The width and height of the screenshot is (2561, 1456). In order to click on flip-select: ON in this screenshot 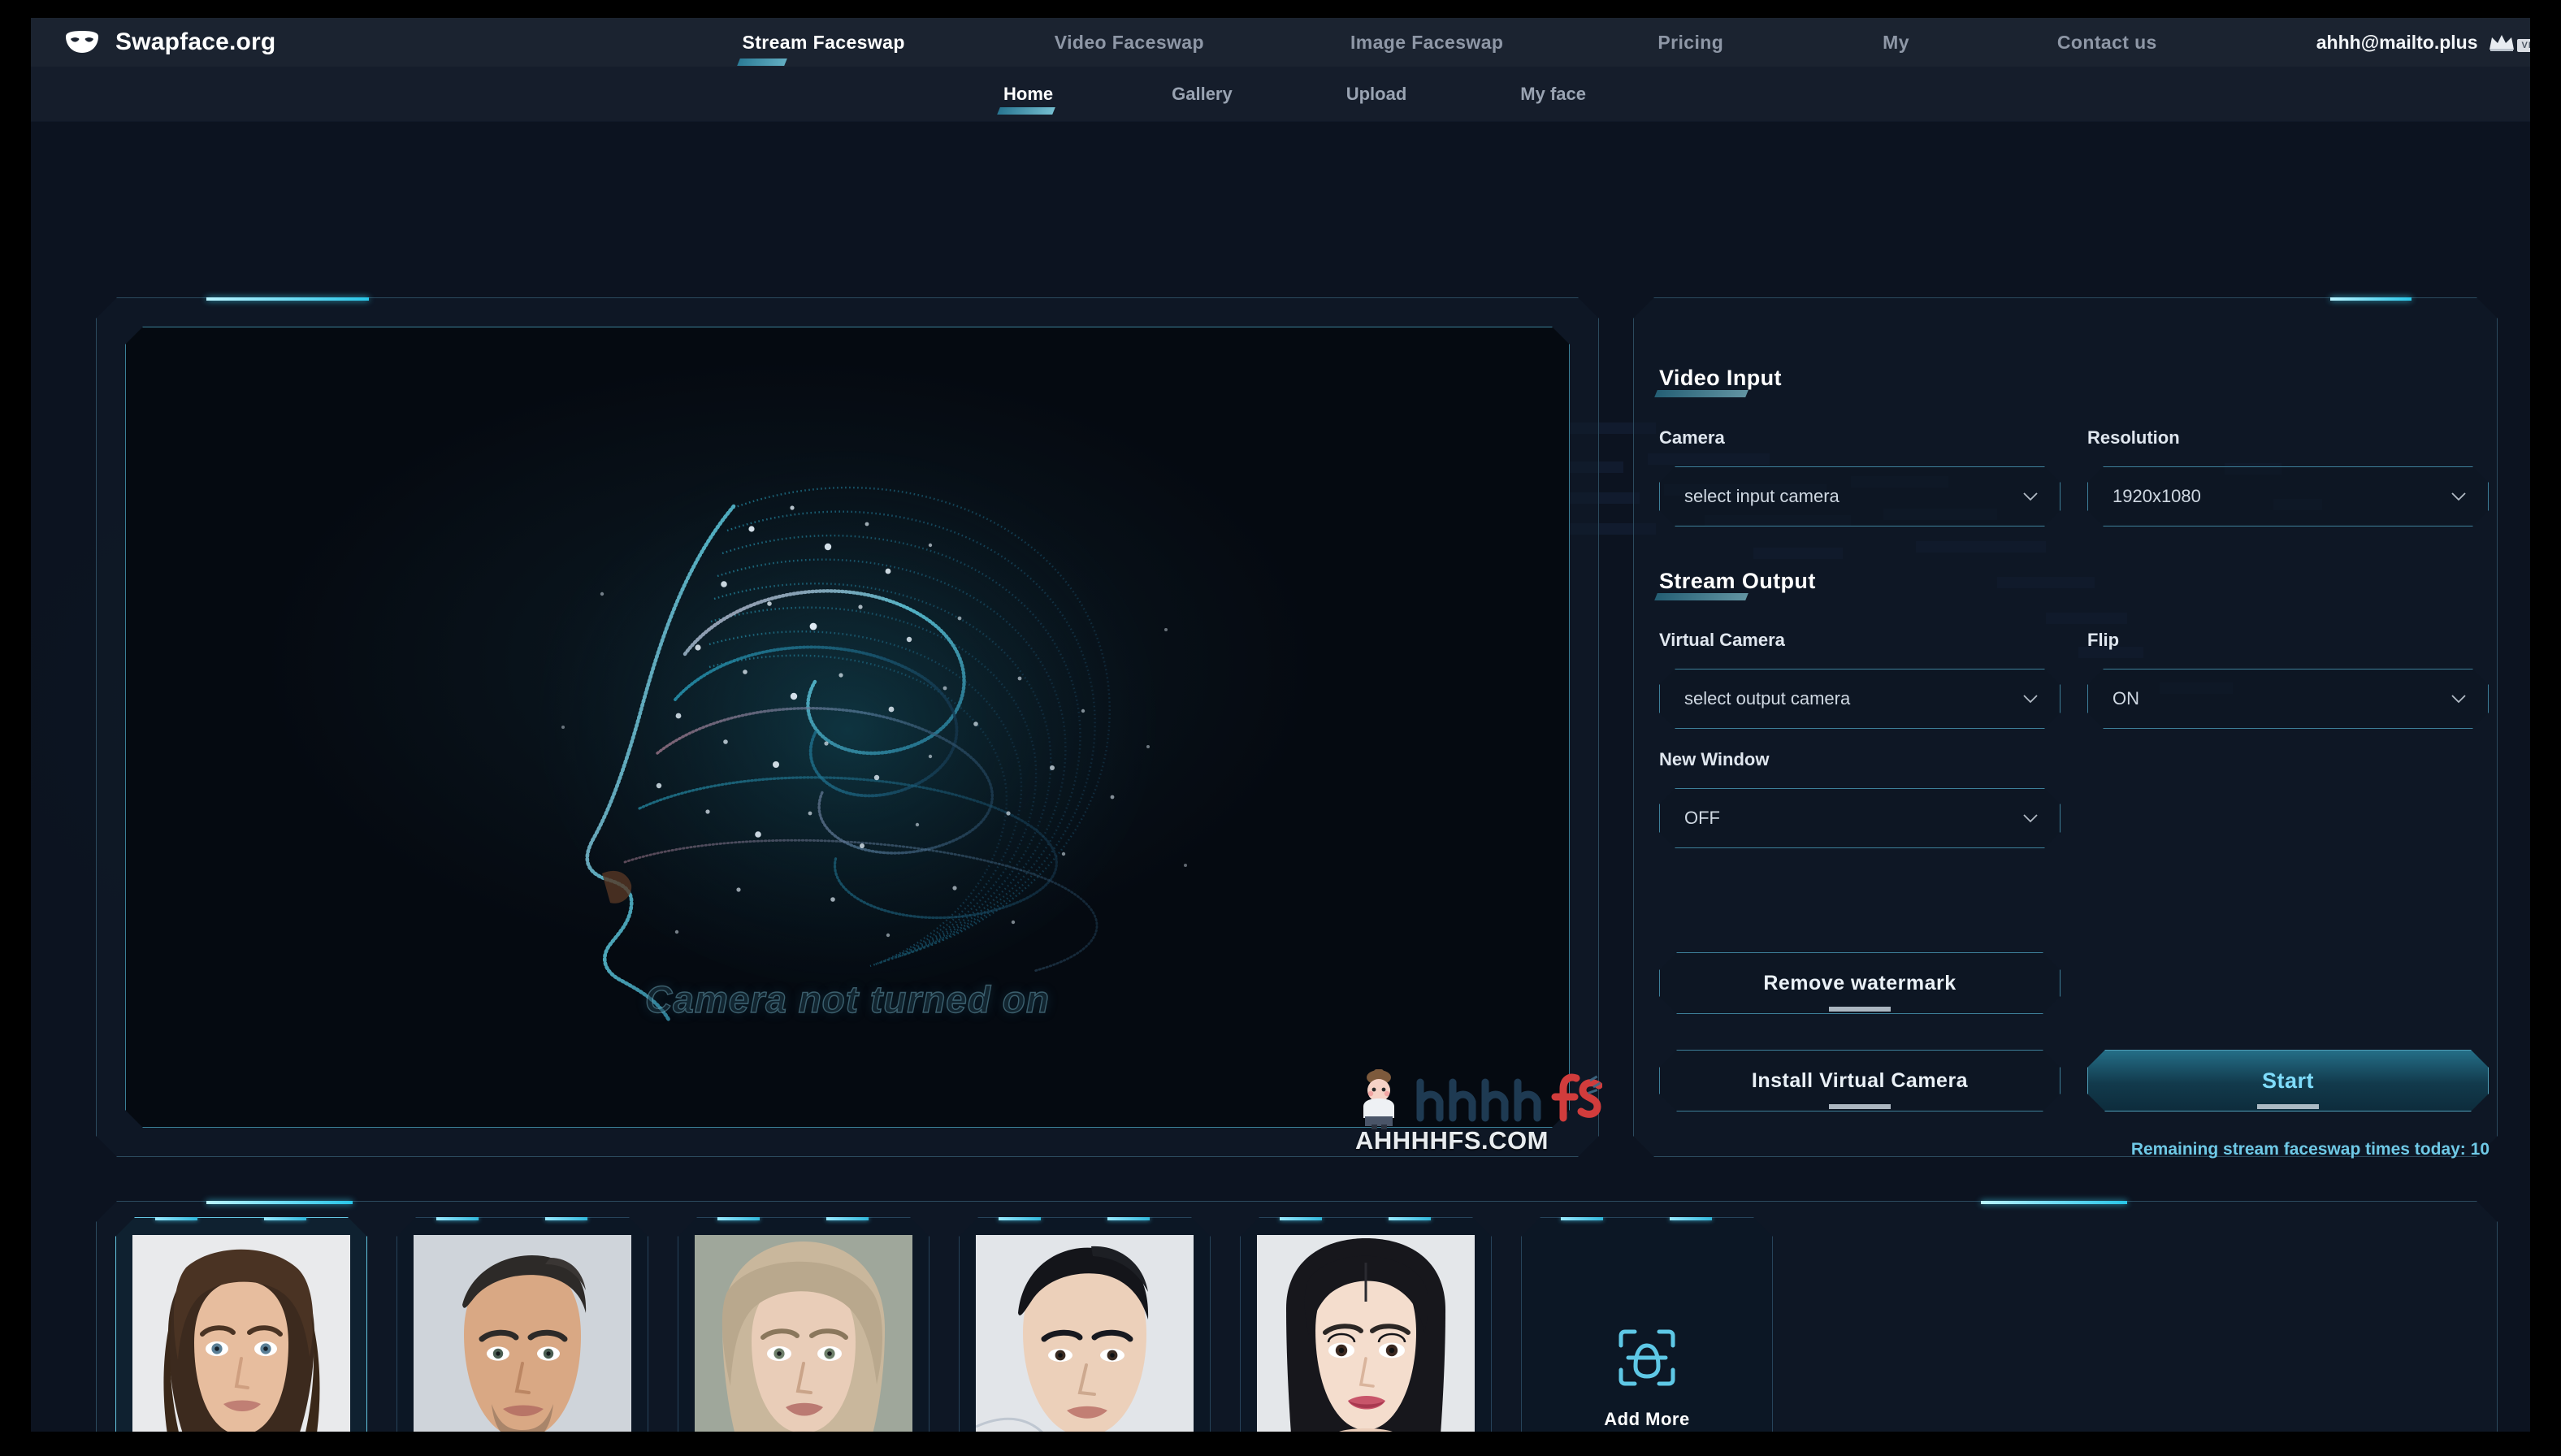, I will do `click(2288, 699)`.